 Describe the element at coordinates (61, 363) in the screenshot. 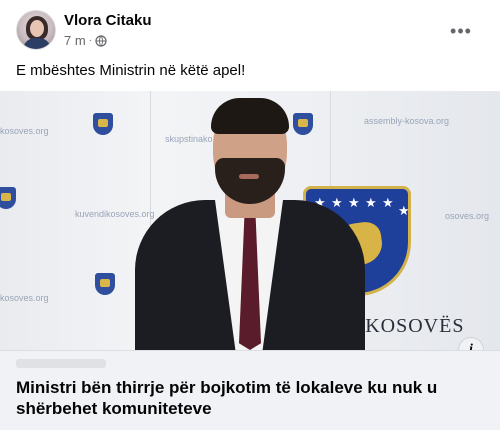

I see `link-domain-placeholder` at that location.